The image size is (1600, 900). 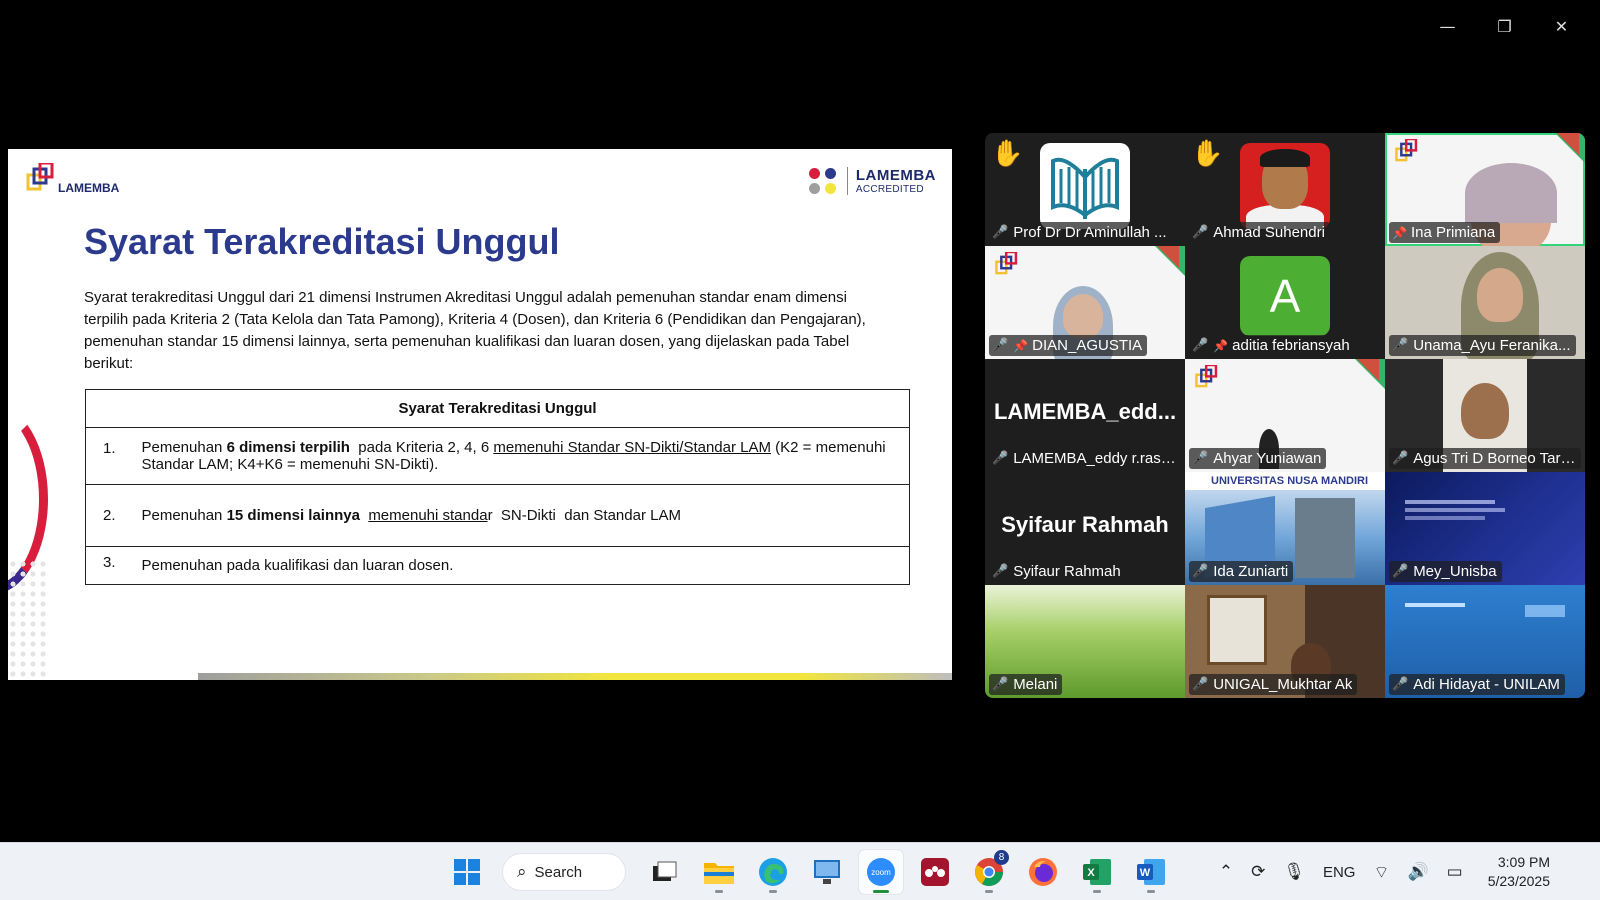 I want to click on restore-button: ❐, so click(x=1504, y=26).